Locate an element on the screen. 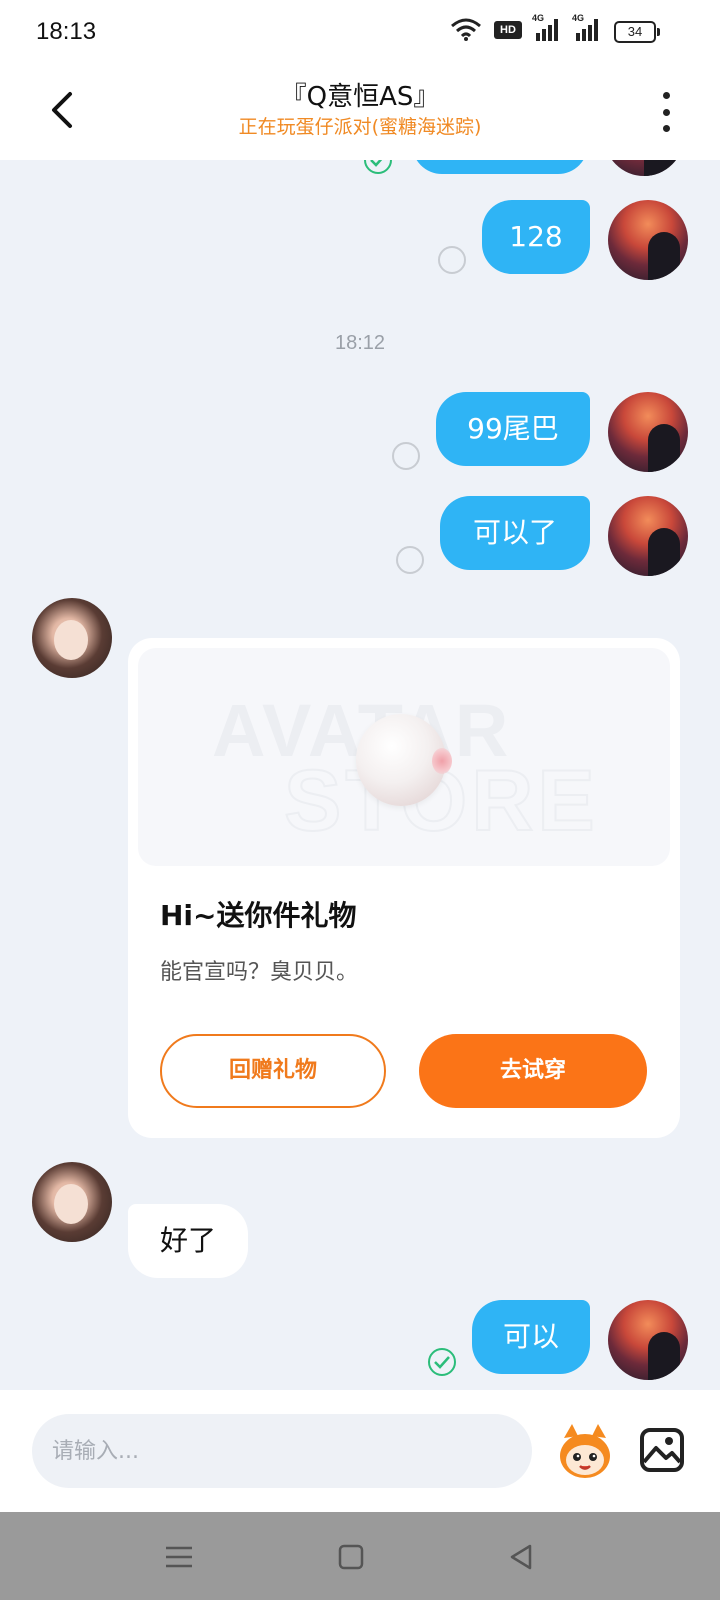  timestamp: 18:12 is located at coordinates (360, 343).